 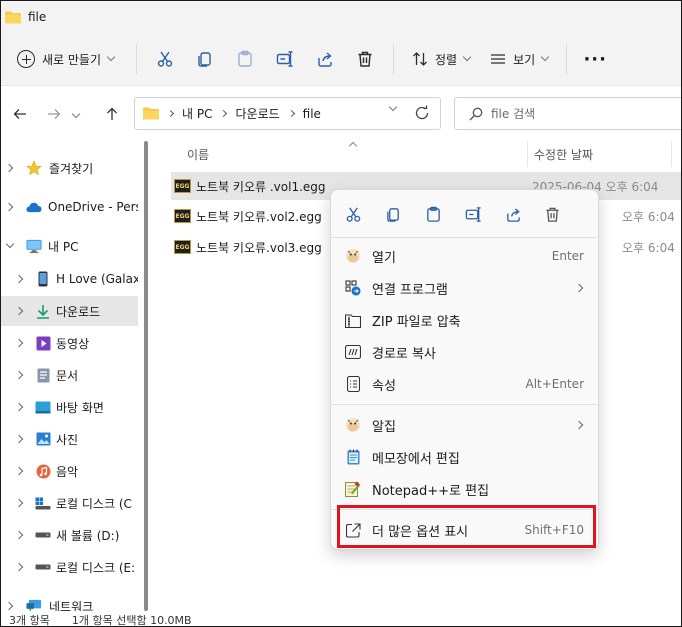 I want to click on sidebar-item-label: 음악, so click(x=67, y=471).